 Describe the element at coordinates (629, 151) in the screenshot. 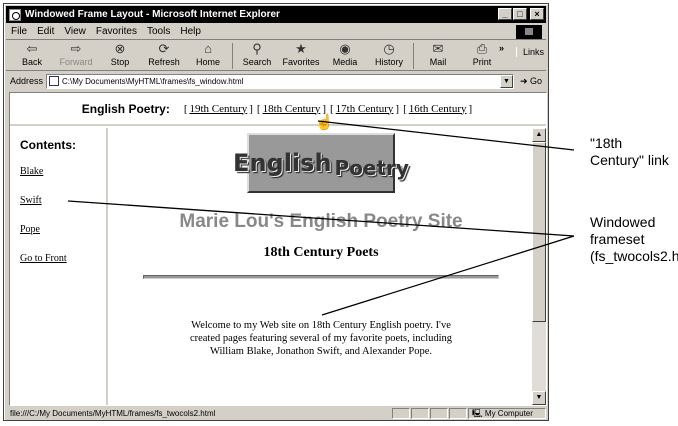

I see `link-callout: "18th Century" link` at that location.